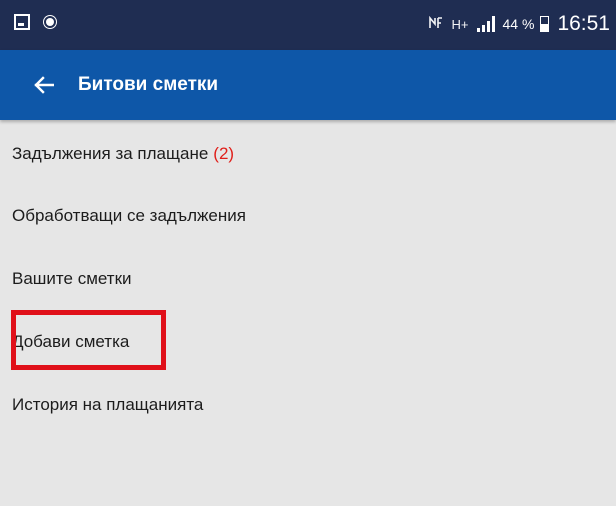  What do you see at coordinates (34, 22) in the screenshot?
I see `status-left-icons` at bounding box center [34, 22].